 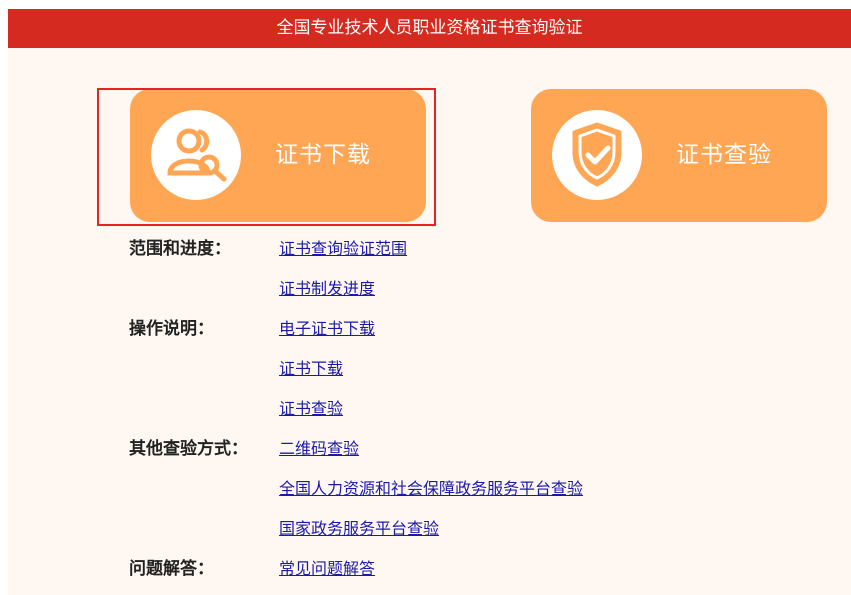 I want to click on link-faq: 常见问题解答, so click(x=327, y=569).